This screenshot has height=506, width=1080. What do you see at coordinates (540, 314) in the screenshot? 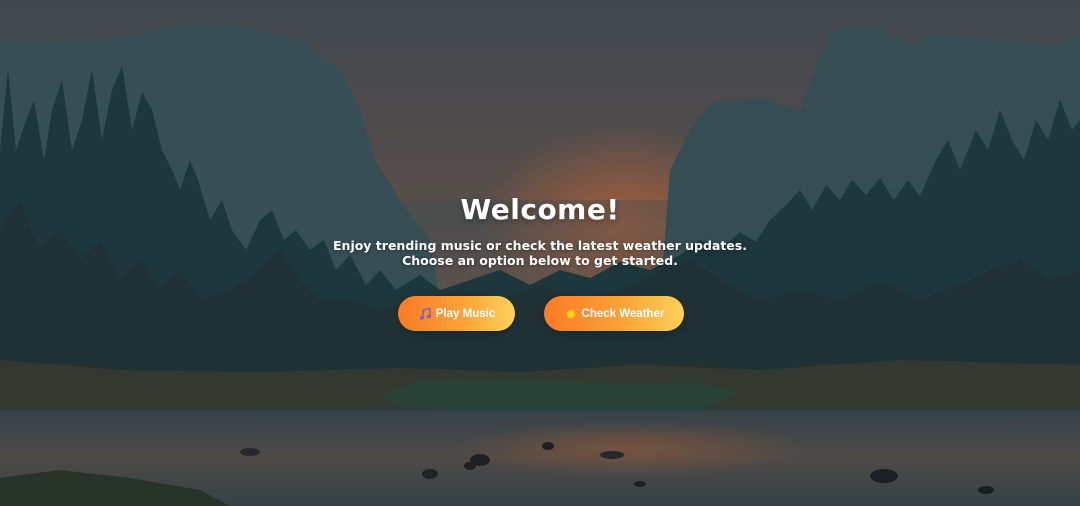
I see `action-buttons: Play Music Check Weather` at bounding box center [540, 314].